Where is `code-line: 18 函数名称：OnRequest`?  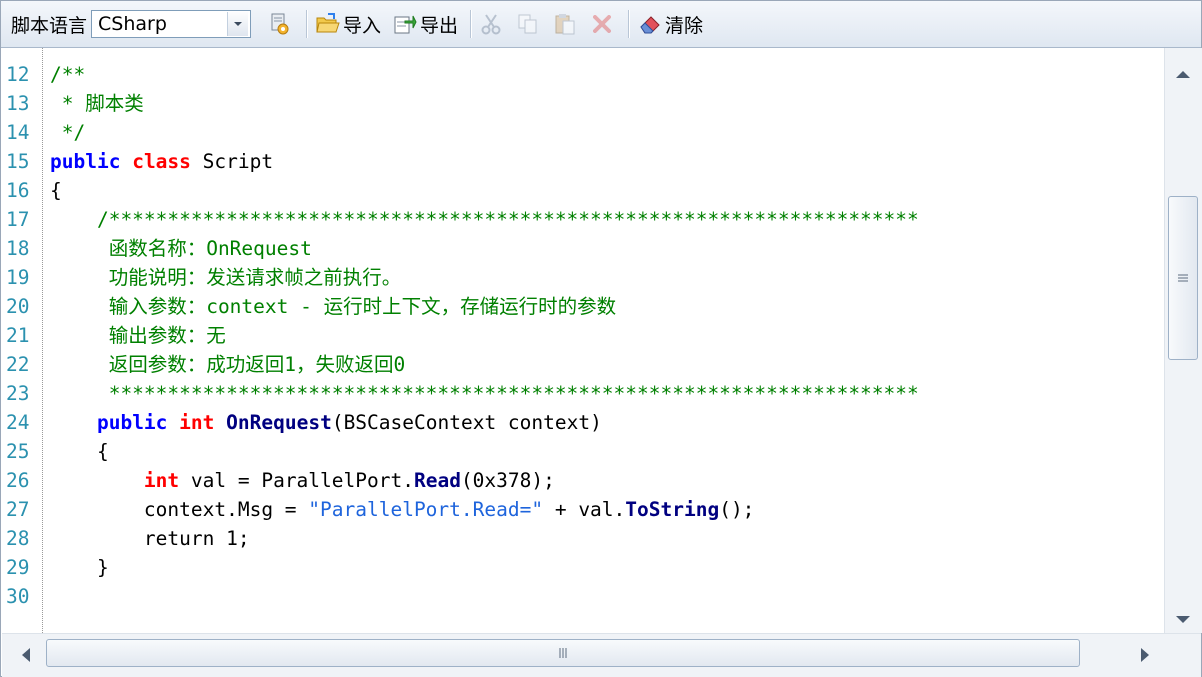 code-line: 18 函数名称：OnRequest is located at coordinates (583, 248).